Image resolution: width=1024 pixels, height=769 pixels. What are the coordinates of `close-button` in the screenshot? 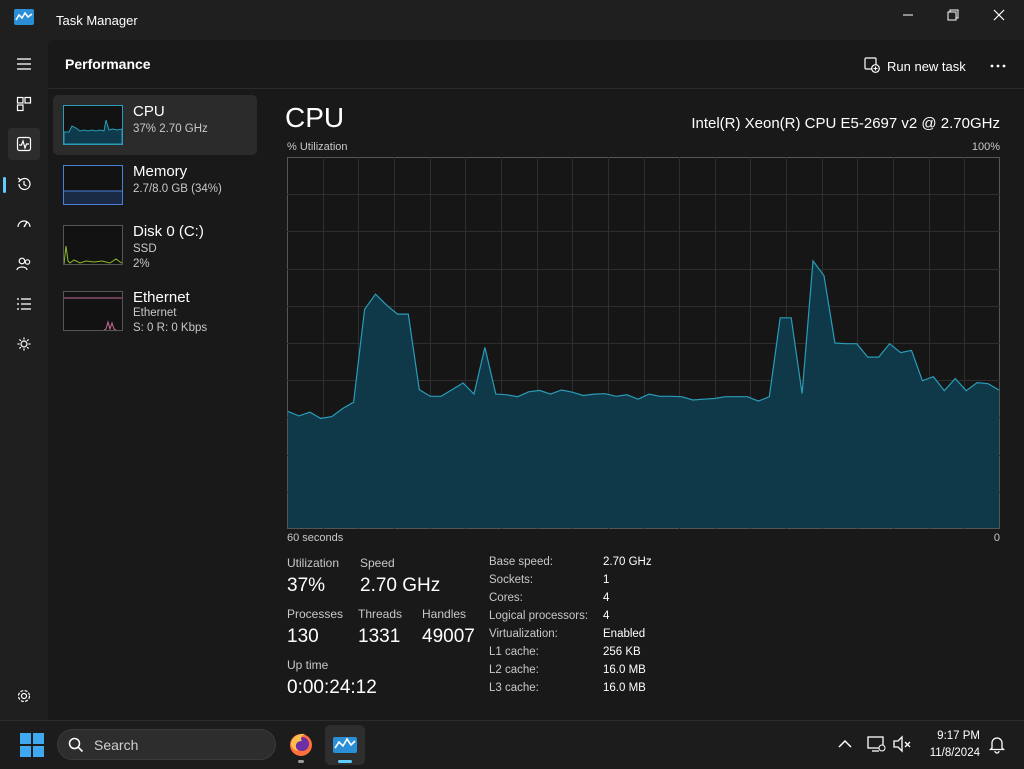 It's located at (999, 16).